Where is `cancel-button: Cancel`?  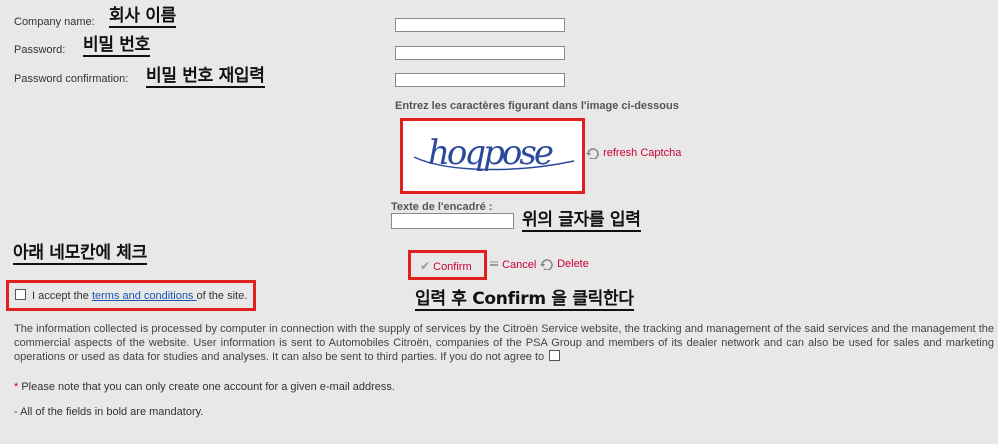
cancel-button: Cancel is located at coordinates (512, 265).